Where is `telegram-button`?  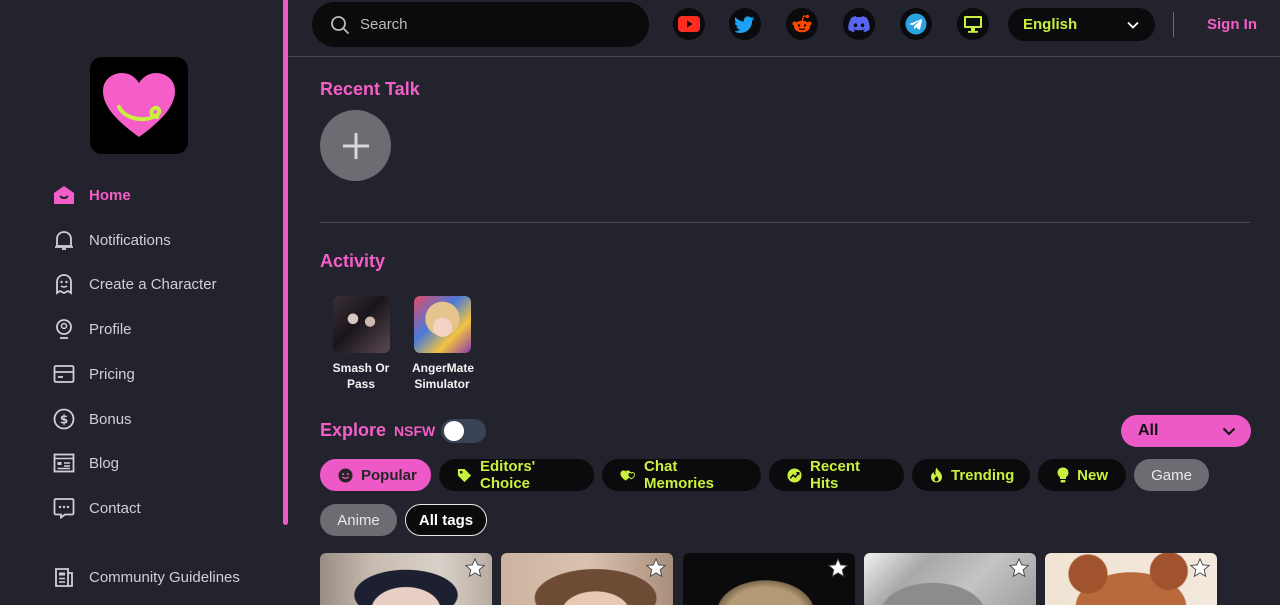
telegram-button is located at coordinates (916, 24).